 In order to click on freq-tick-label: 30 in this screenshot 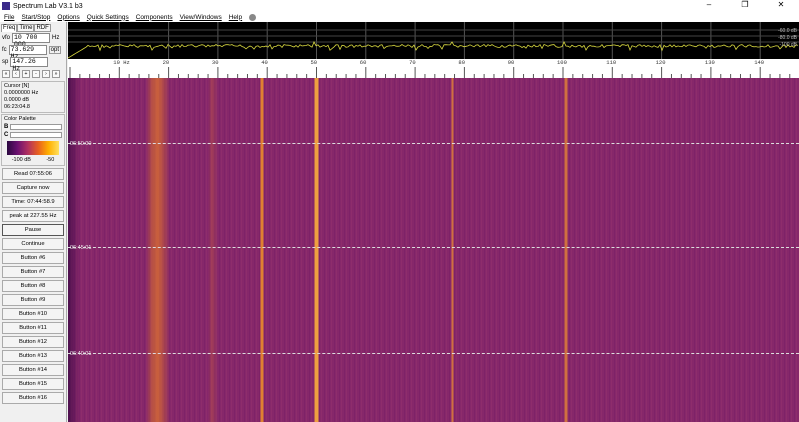, I will do `click(215, 62)`.